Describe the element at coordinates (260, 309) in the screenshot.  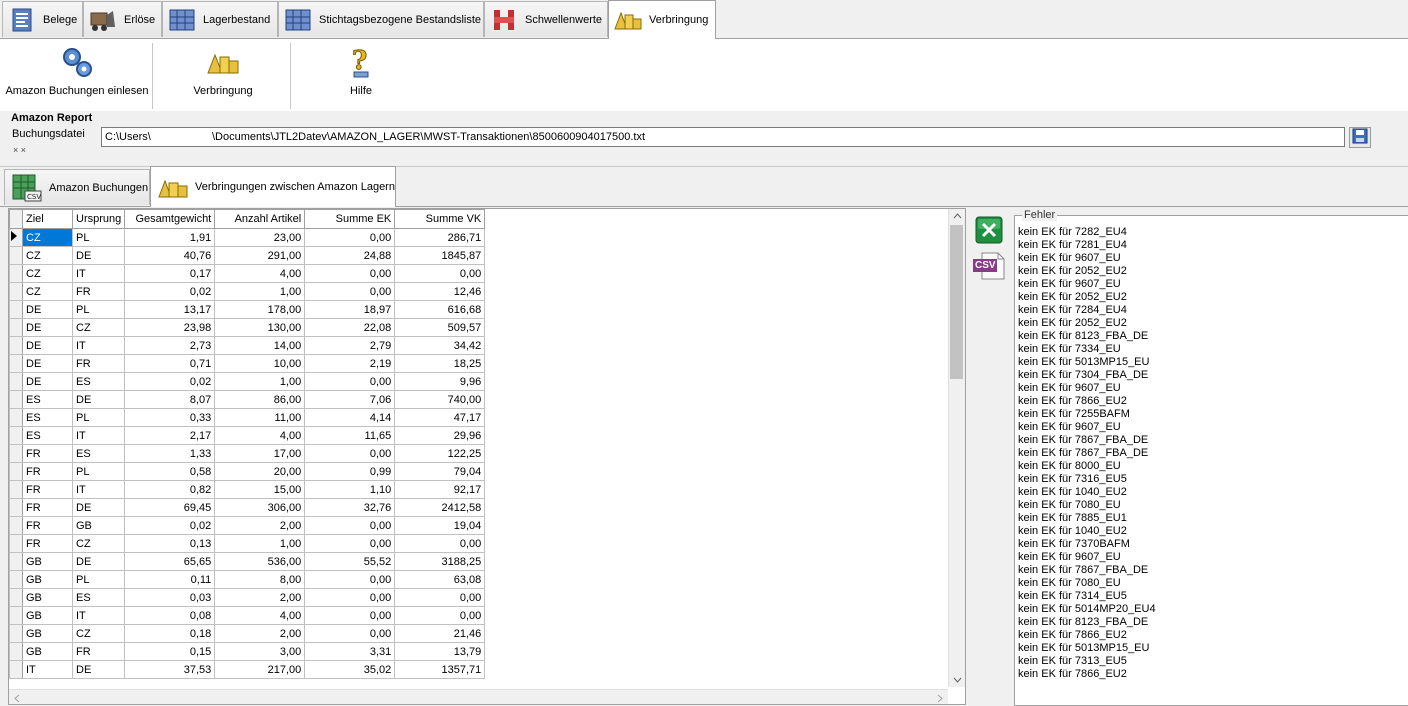
I see `cell-anzahl-artikel: 178,00` at that location.